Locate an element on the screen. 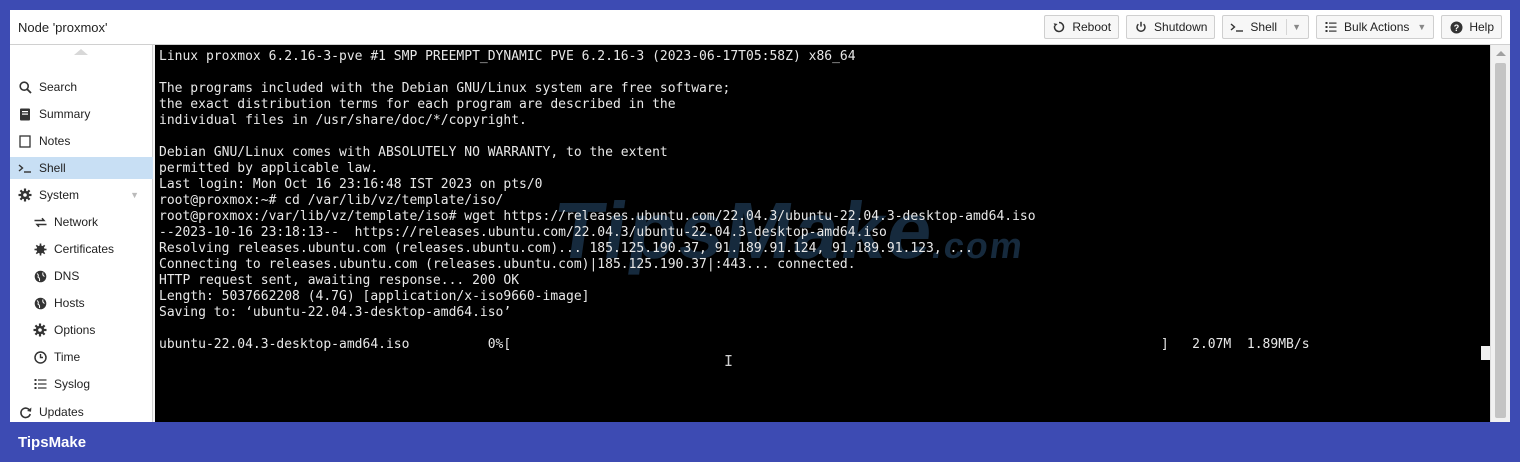 The image size is (1520, 462). shutdown-button: Shutdown is located at coordinates (1171, 27).